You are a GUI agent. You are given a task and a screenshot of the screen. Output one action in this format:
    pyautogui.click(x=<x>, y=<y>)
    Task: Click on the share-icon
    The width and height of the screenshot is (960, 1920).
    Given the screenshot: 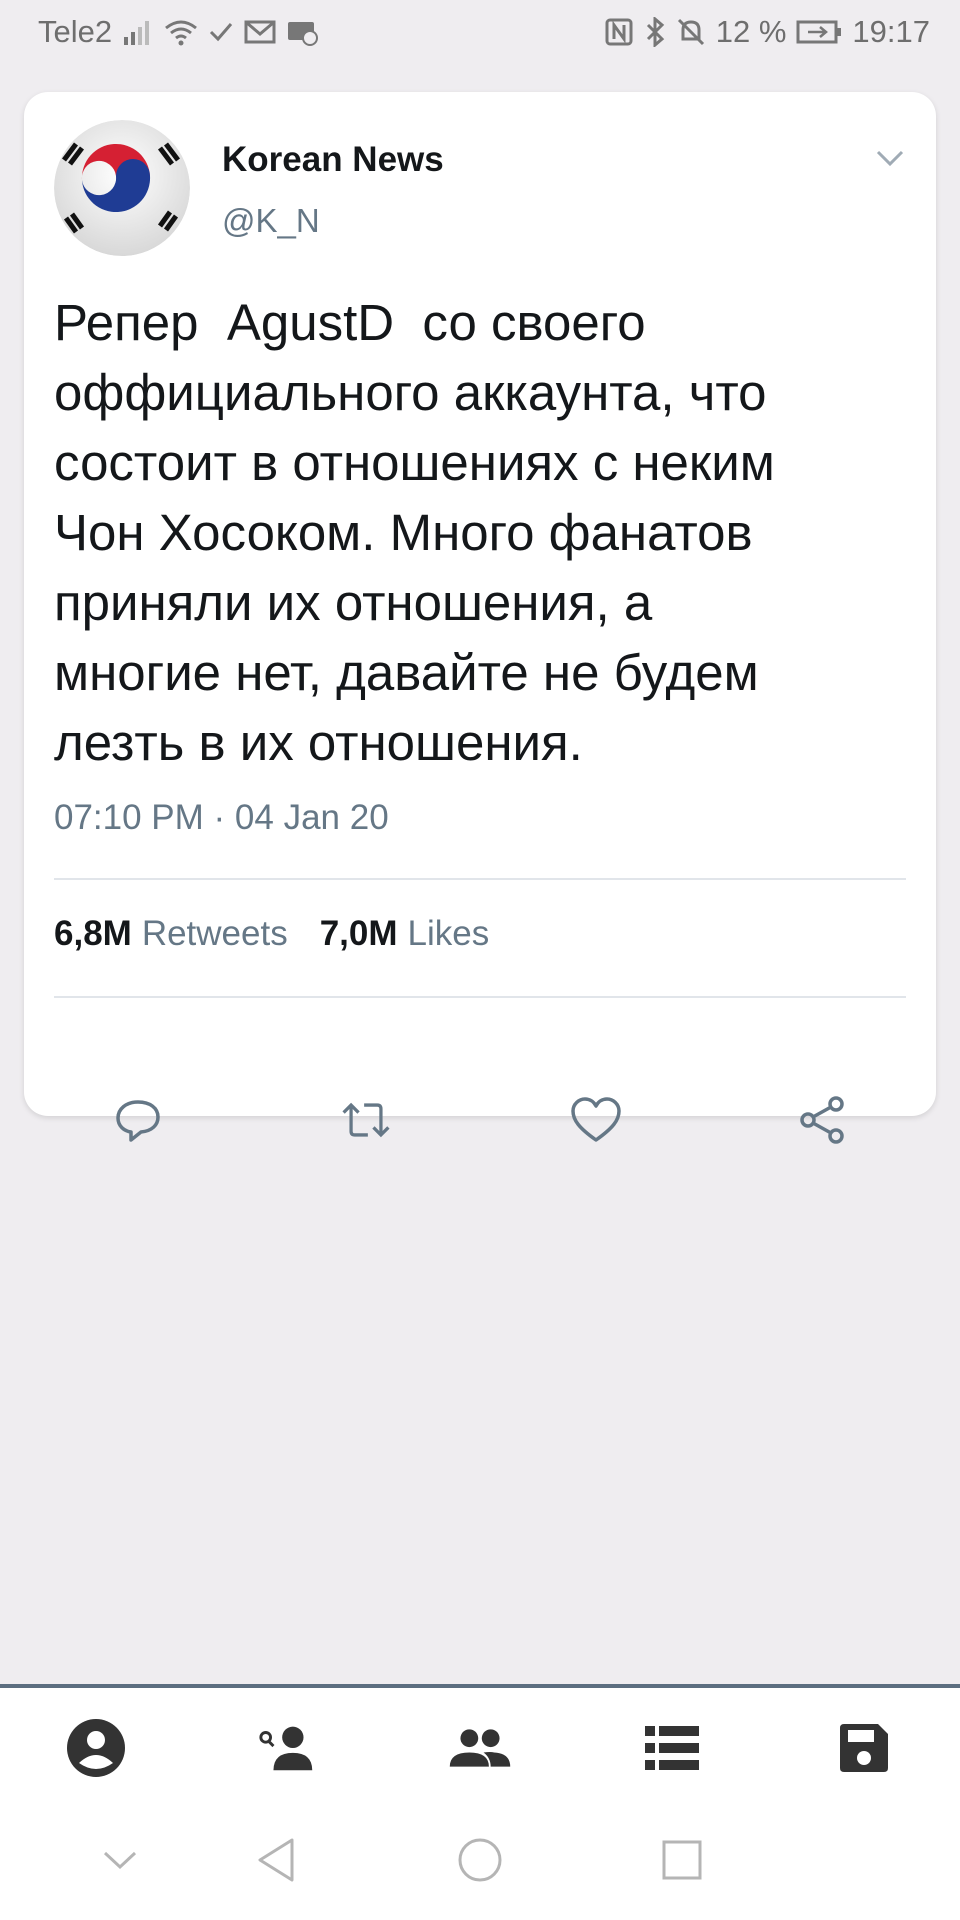 What is the action you would take?
    pyautogui.click(x=822, y=1120)
    